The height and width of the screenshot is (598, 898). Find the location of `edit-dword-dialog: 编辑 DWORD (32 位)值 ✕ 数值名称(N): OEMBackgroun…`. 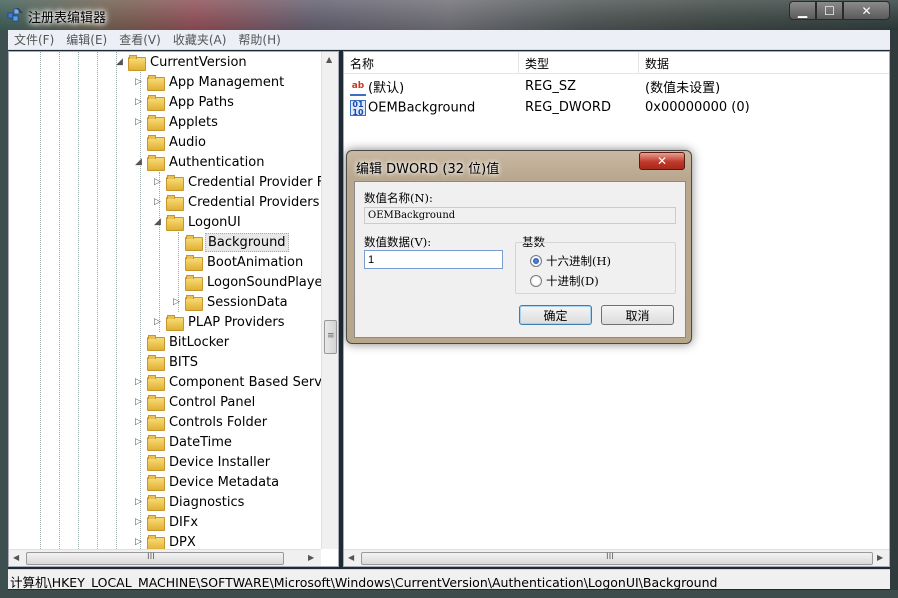

edit-dword-dialog: 编辑 DWORD (32 位)值 ✕ 数值名称(N): OEMBackgroun… is located at coordinates (519, 247).